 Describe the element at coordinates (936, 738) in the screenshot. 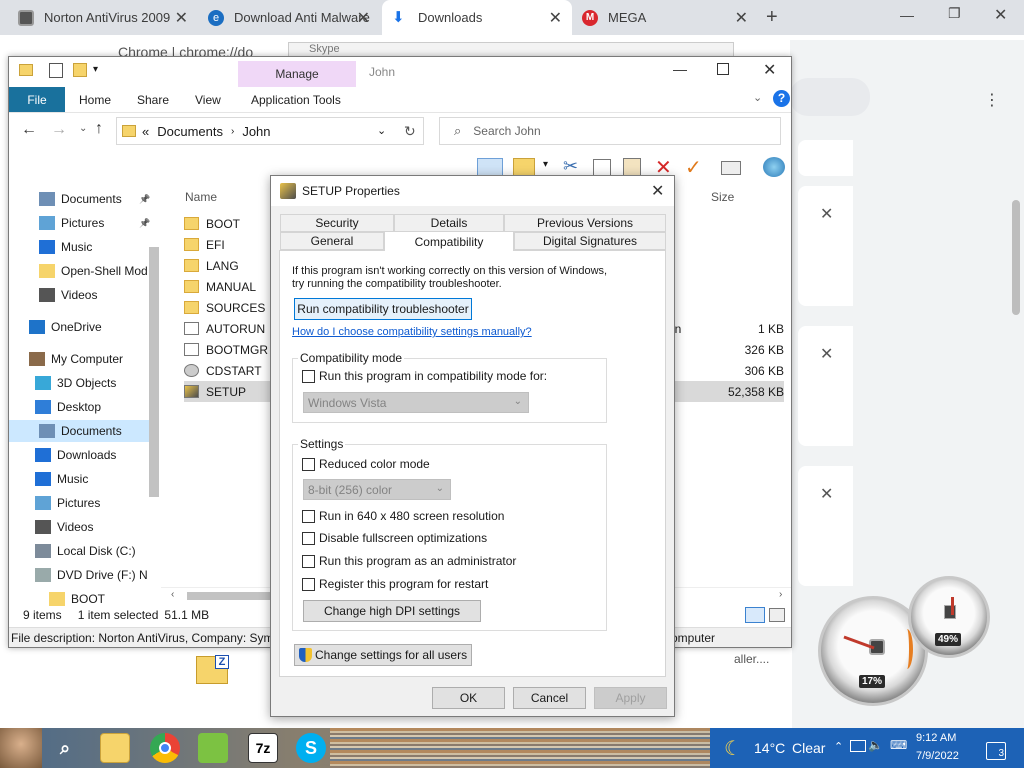

I see `clock-time: 9:12 AM` at that location.